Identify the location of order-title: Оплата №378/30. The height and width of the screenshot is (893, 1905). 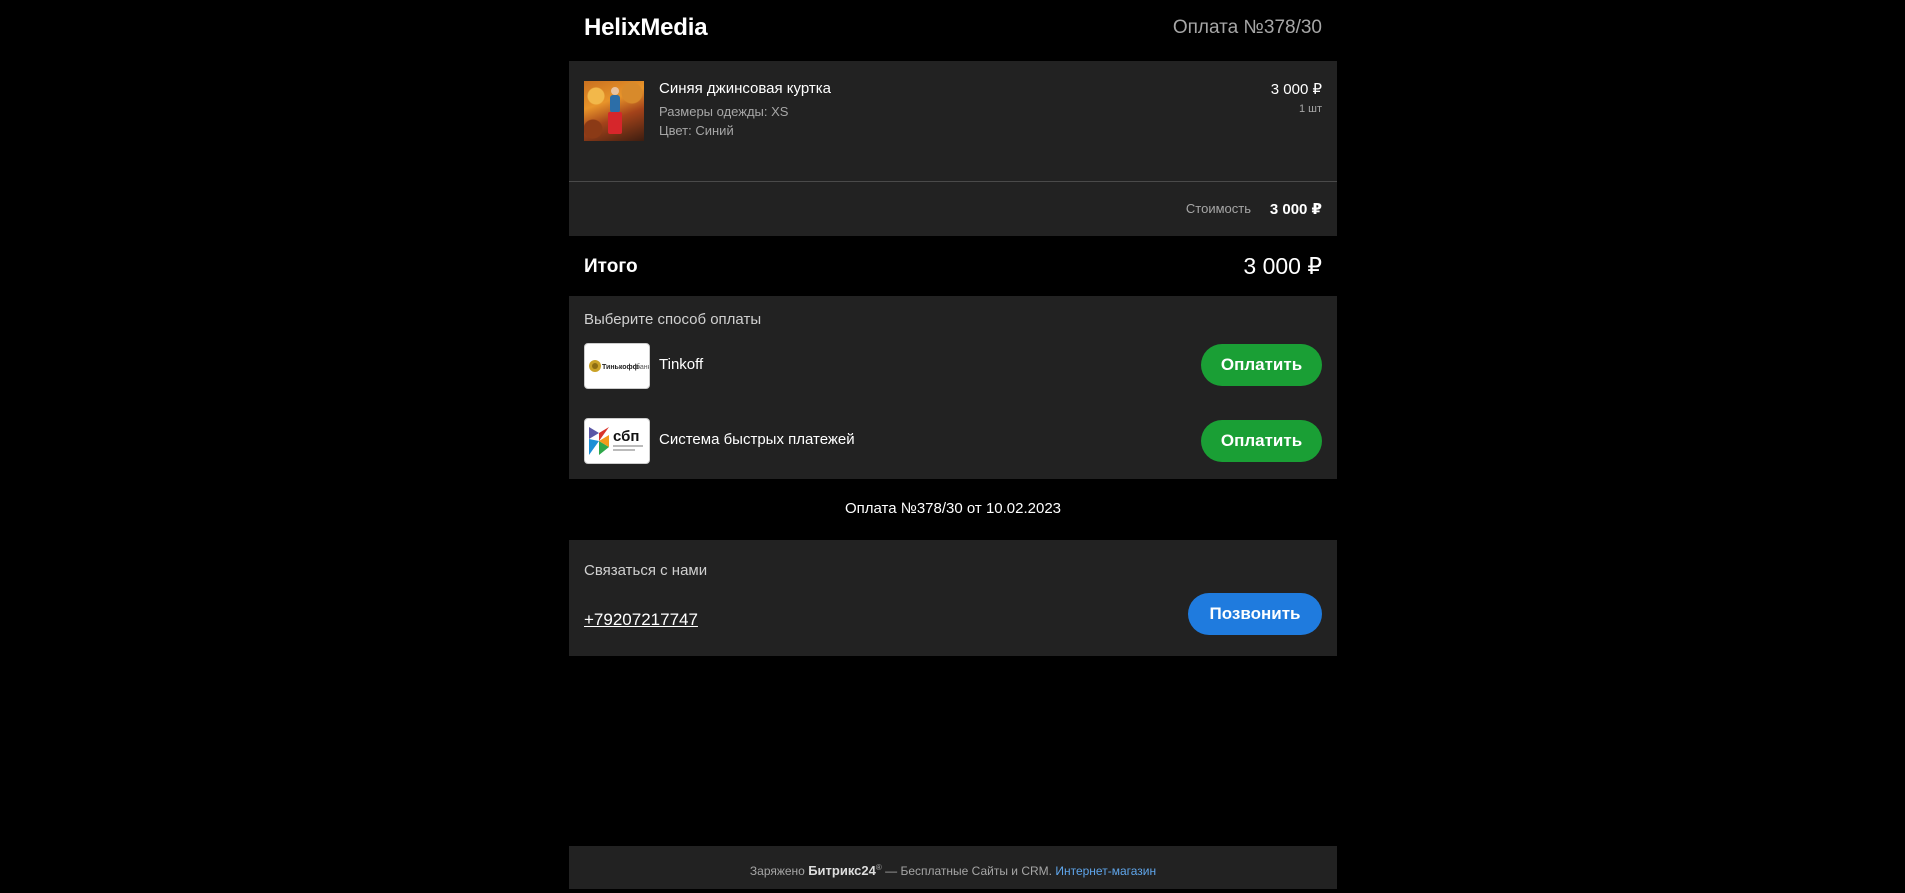
(1247, 27).